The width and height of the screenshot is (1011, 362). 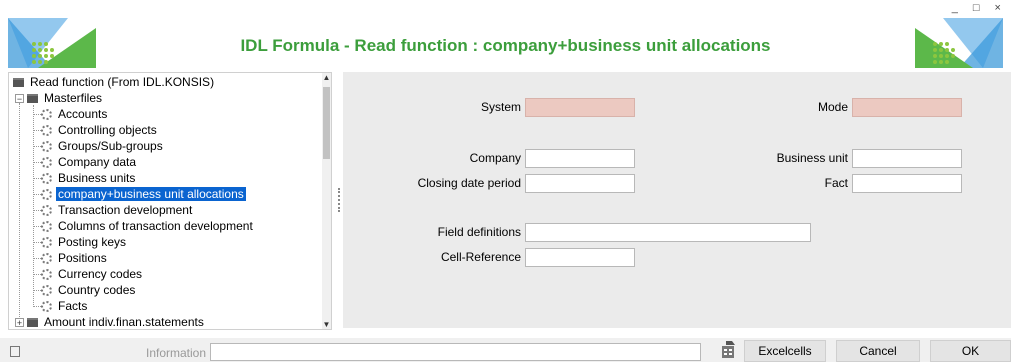 What do you see at coordinates (836, 183) in the screenshot?
I see `fact-label: Fact` at bounding box center [836, 183].